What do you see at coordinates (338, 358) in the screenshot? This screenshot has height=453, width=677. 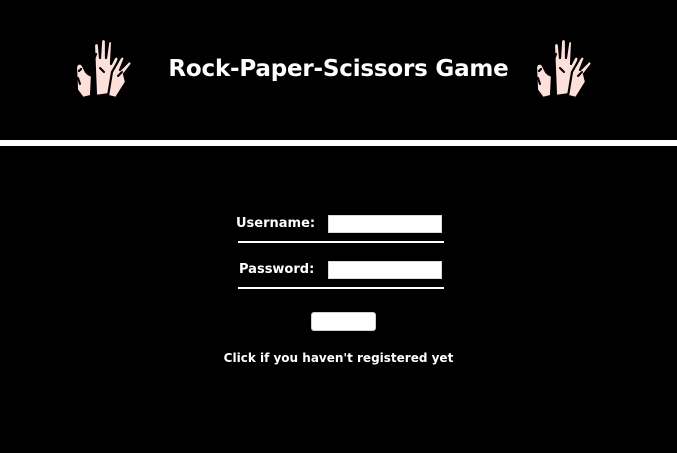 I see `register-link: Click if you haven't registered yet` at bounding box center [338, 358].